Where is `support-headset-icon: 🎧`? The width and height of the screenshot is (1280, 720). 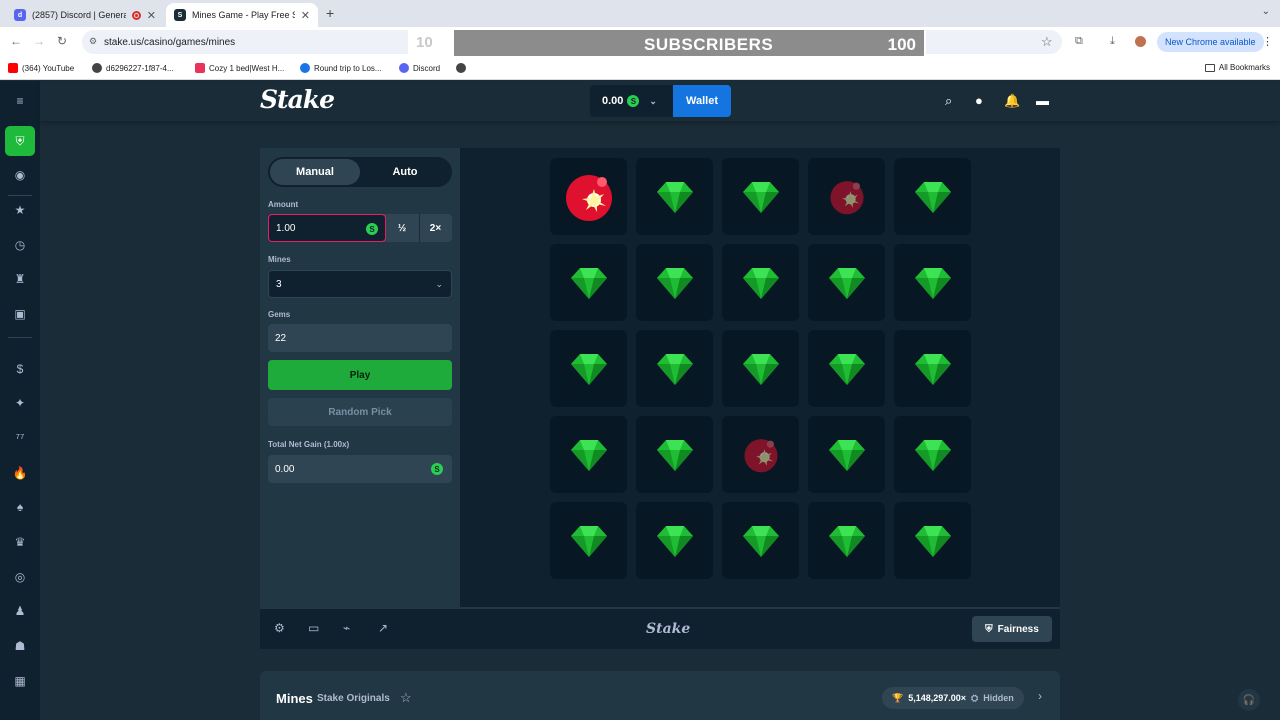 support-headset-icon: 🎧 is located at coordinates (1249, 700).